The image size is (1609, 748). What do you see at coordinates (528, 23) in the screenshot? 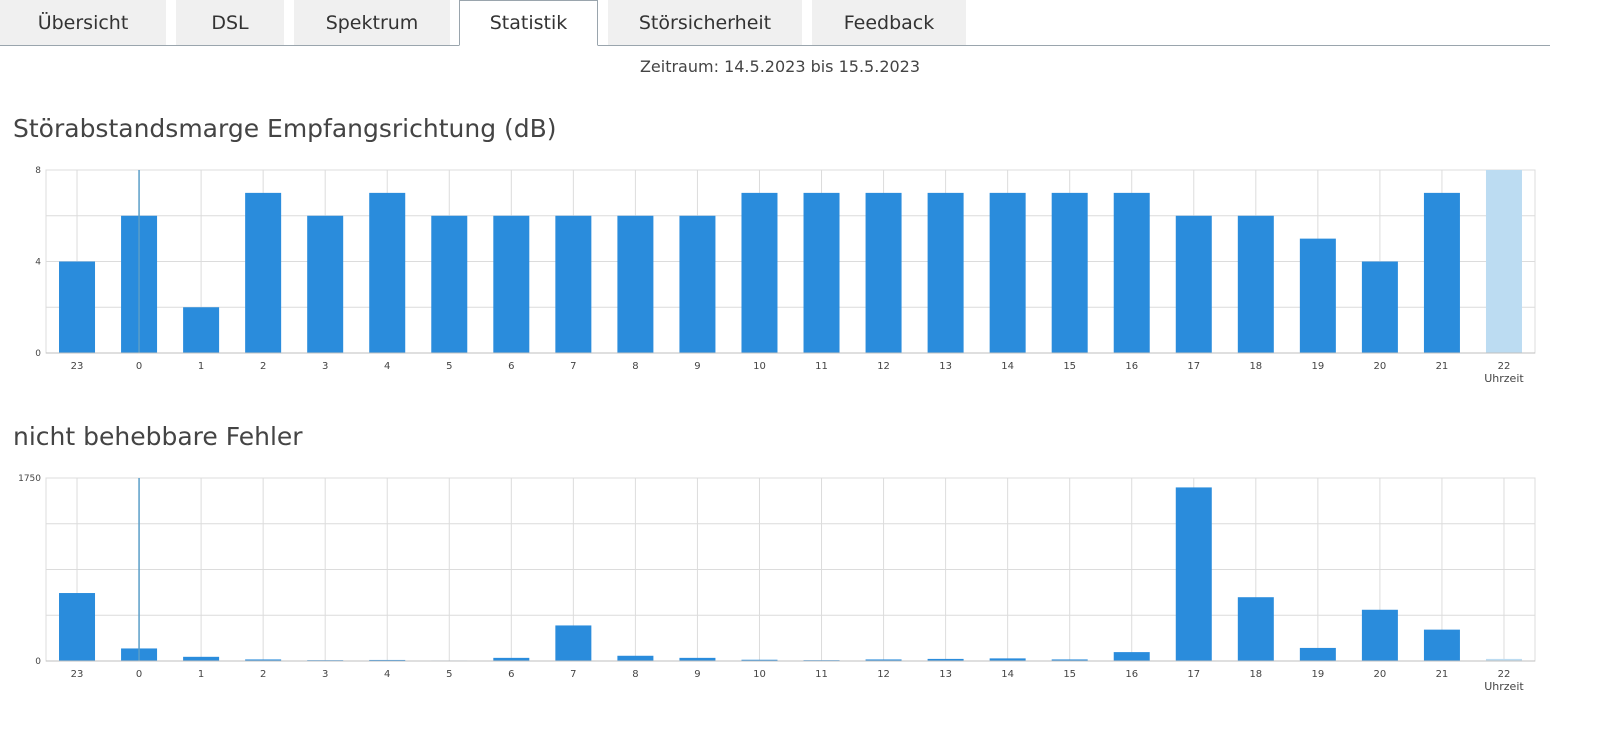
I see `tab-statistik: Statistik` at bounding box center [528, 23].